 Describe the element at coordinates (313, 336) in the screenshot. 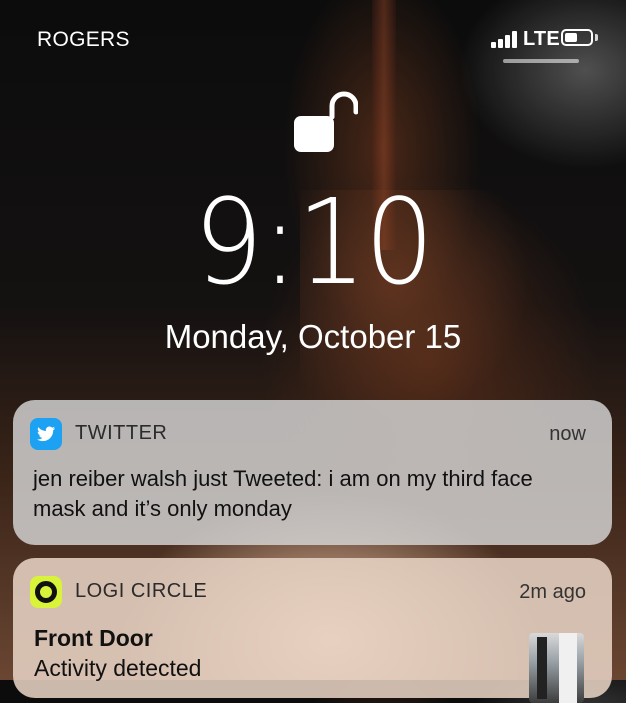

I see `lock-date: Monday, October 15` at that location.